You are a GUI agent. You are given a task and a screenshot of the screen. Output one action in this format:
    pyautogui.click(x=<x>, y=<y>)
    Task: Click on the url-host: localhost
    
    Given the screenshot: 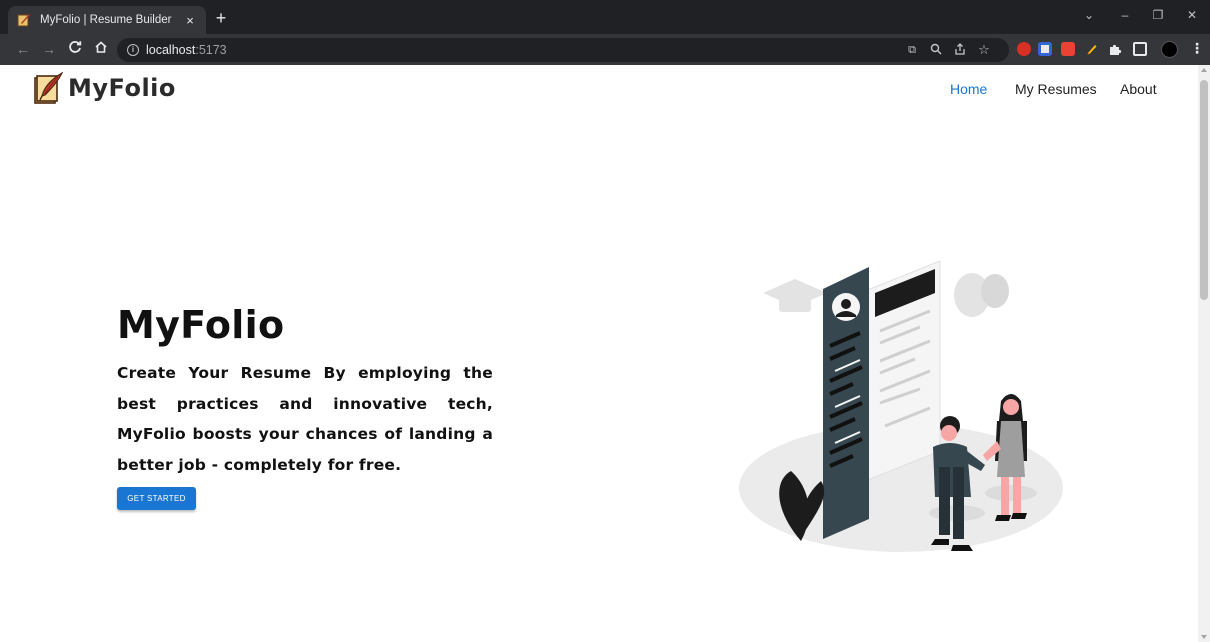 What is the action you would take?
    pyautogui.click(x=171, y=50)
    